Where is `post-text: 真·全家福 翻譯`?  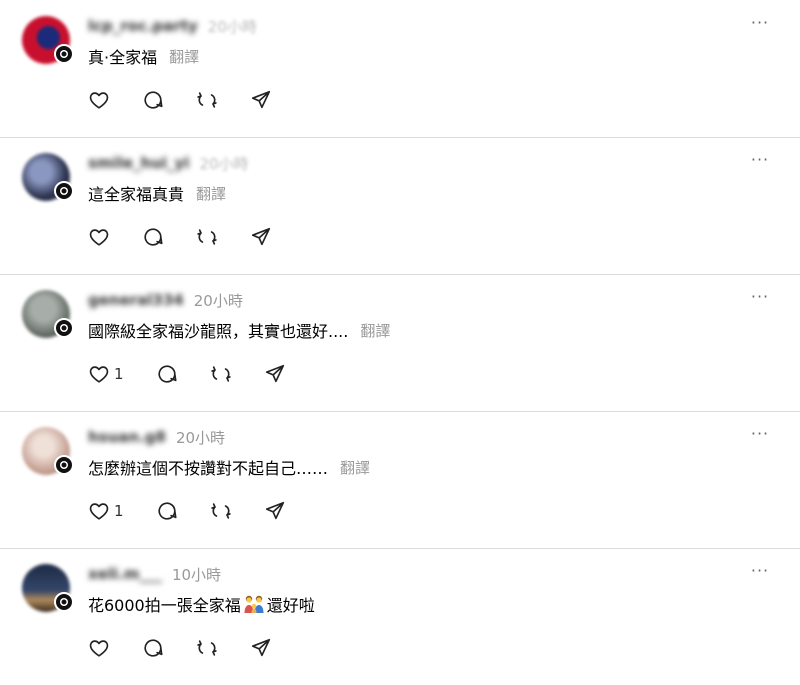
post-text: 真·全家福 翻譯 is located at coordinates (143, 56).